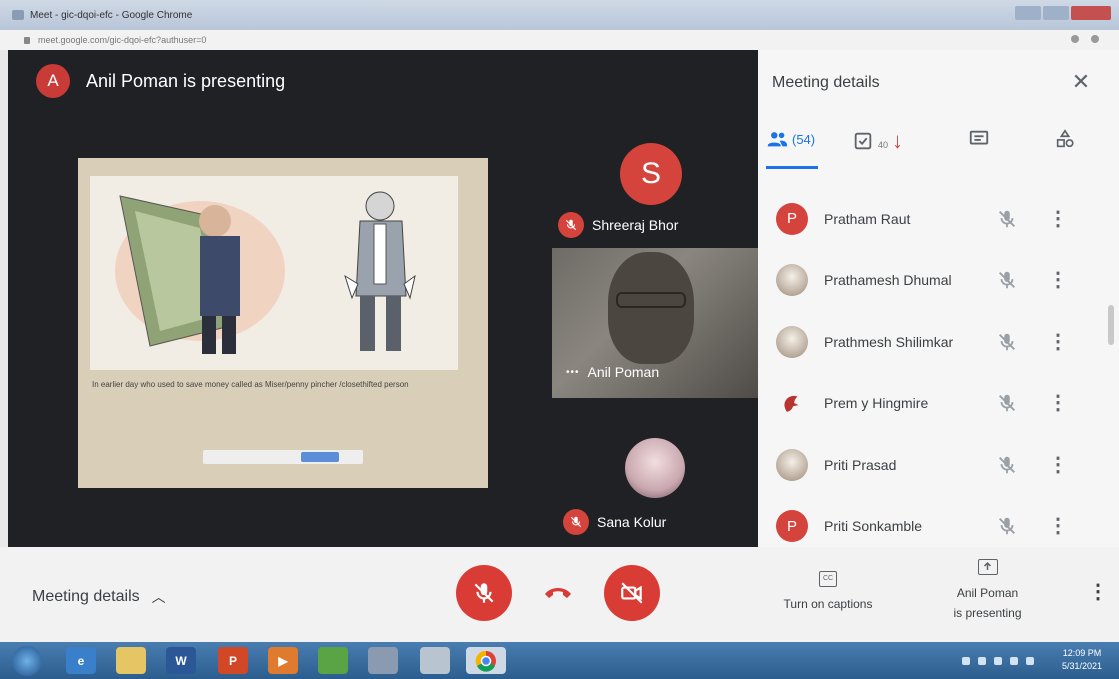  Describe the element at coordinates (1085, 39) in the screenshot. I see `address-bar-icons` at that location.